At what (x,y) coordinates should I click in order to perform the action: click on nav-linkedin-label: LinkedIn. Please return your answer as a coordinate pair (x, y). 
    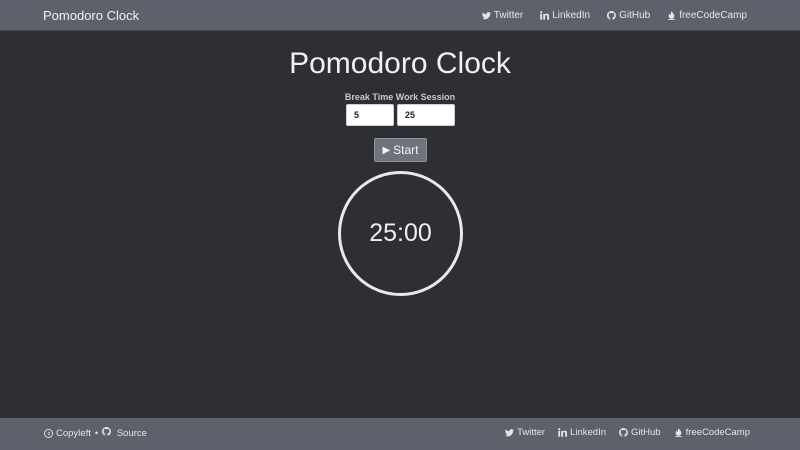
    Looking at the image, I should click on (571, 15).